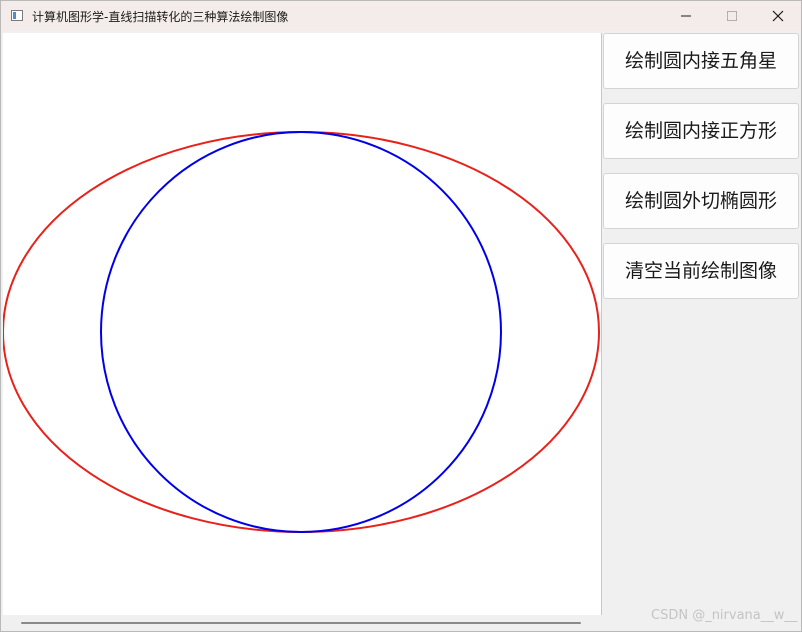 The width and height of the screenshot is (802, 632). I want to click on app-window-icon, so click(17, 15).